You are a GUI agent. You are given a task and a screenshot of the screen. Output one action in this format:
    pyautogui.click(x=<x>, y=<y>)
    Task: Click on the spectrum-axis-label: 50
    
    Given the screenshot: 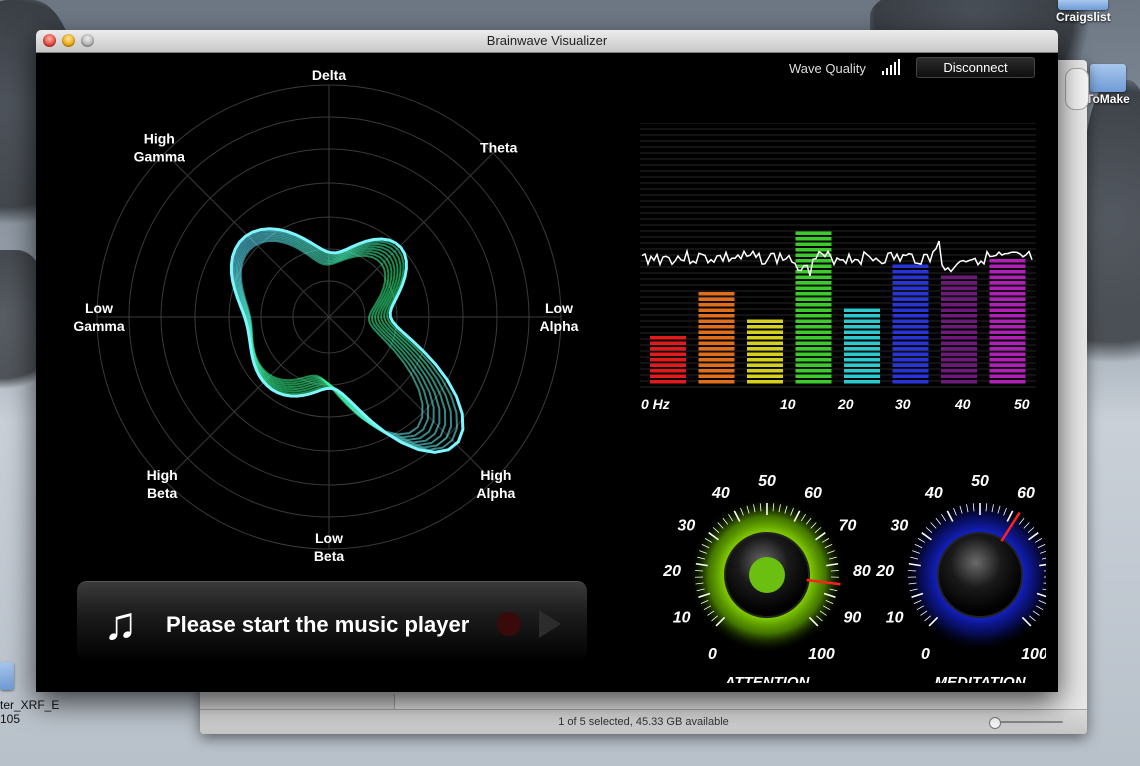 What is the action you would take?
    pyautogui.click(x=1022, y=404)
    